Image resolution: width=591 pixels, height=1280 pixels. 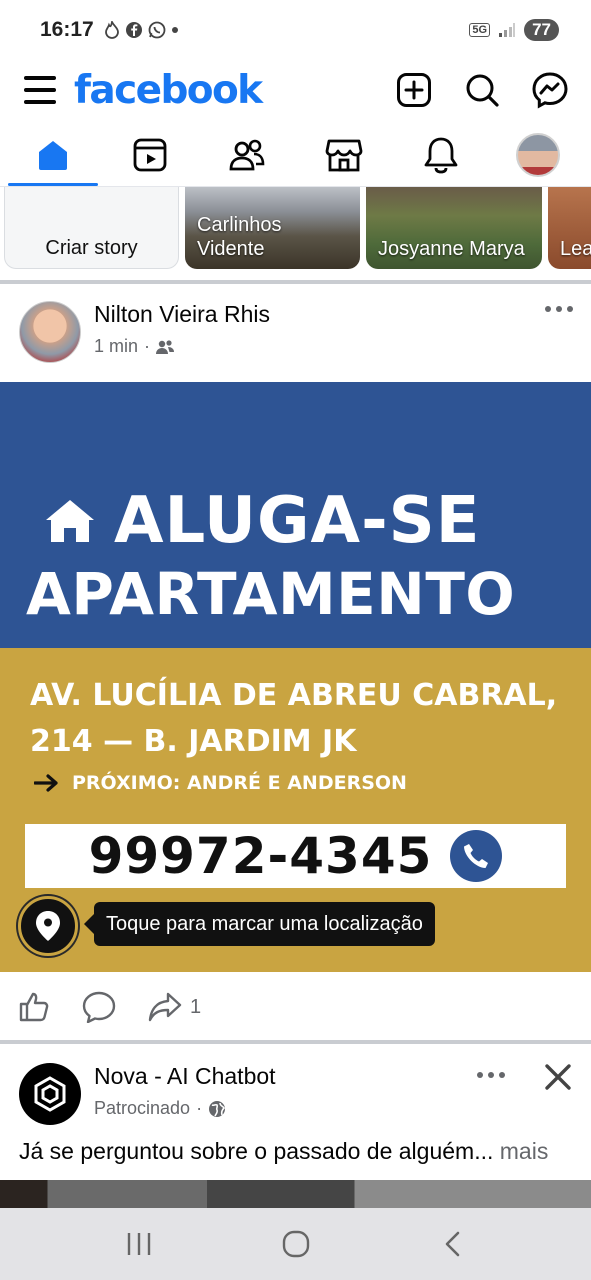 I want to click on like-icon, so click(x=34, y=1007).